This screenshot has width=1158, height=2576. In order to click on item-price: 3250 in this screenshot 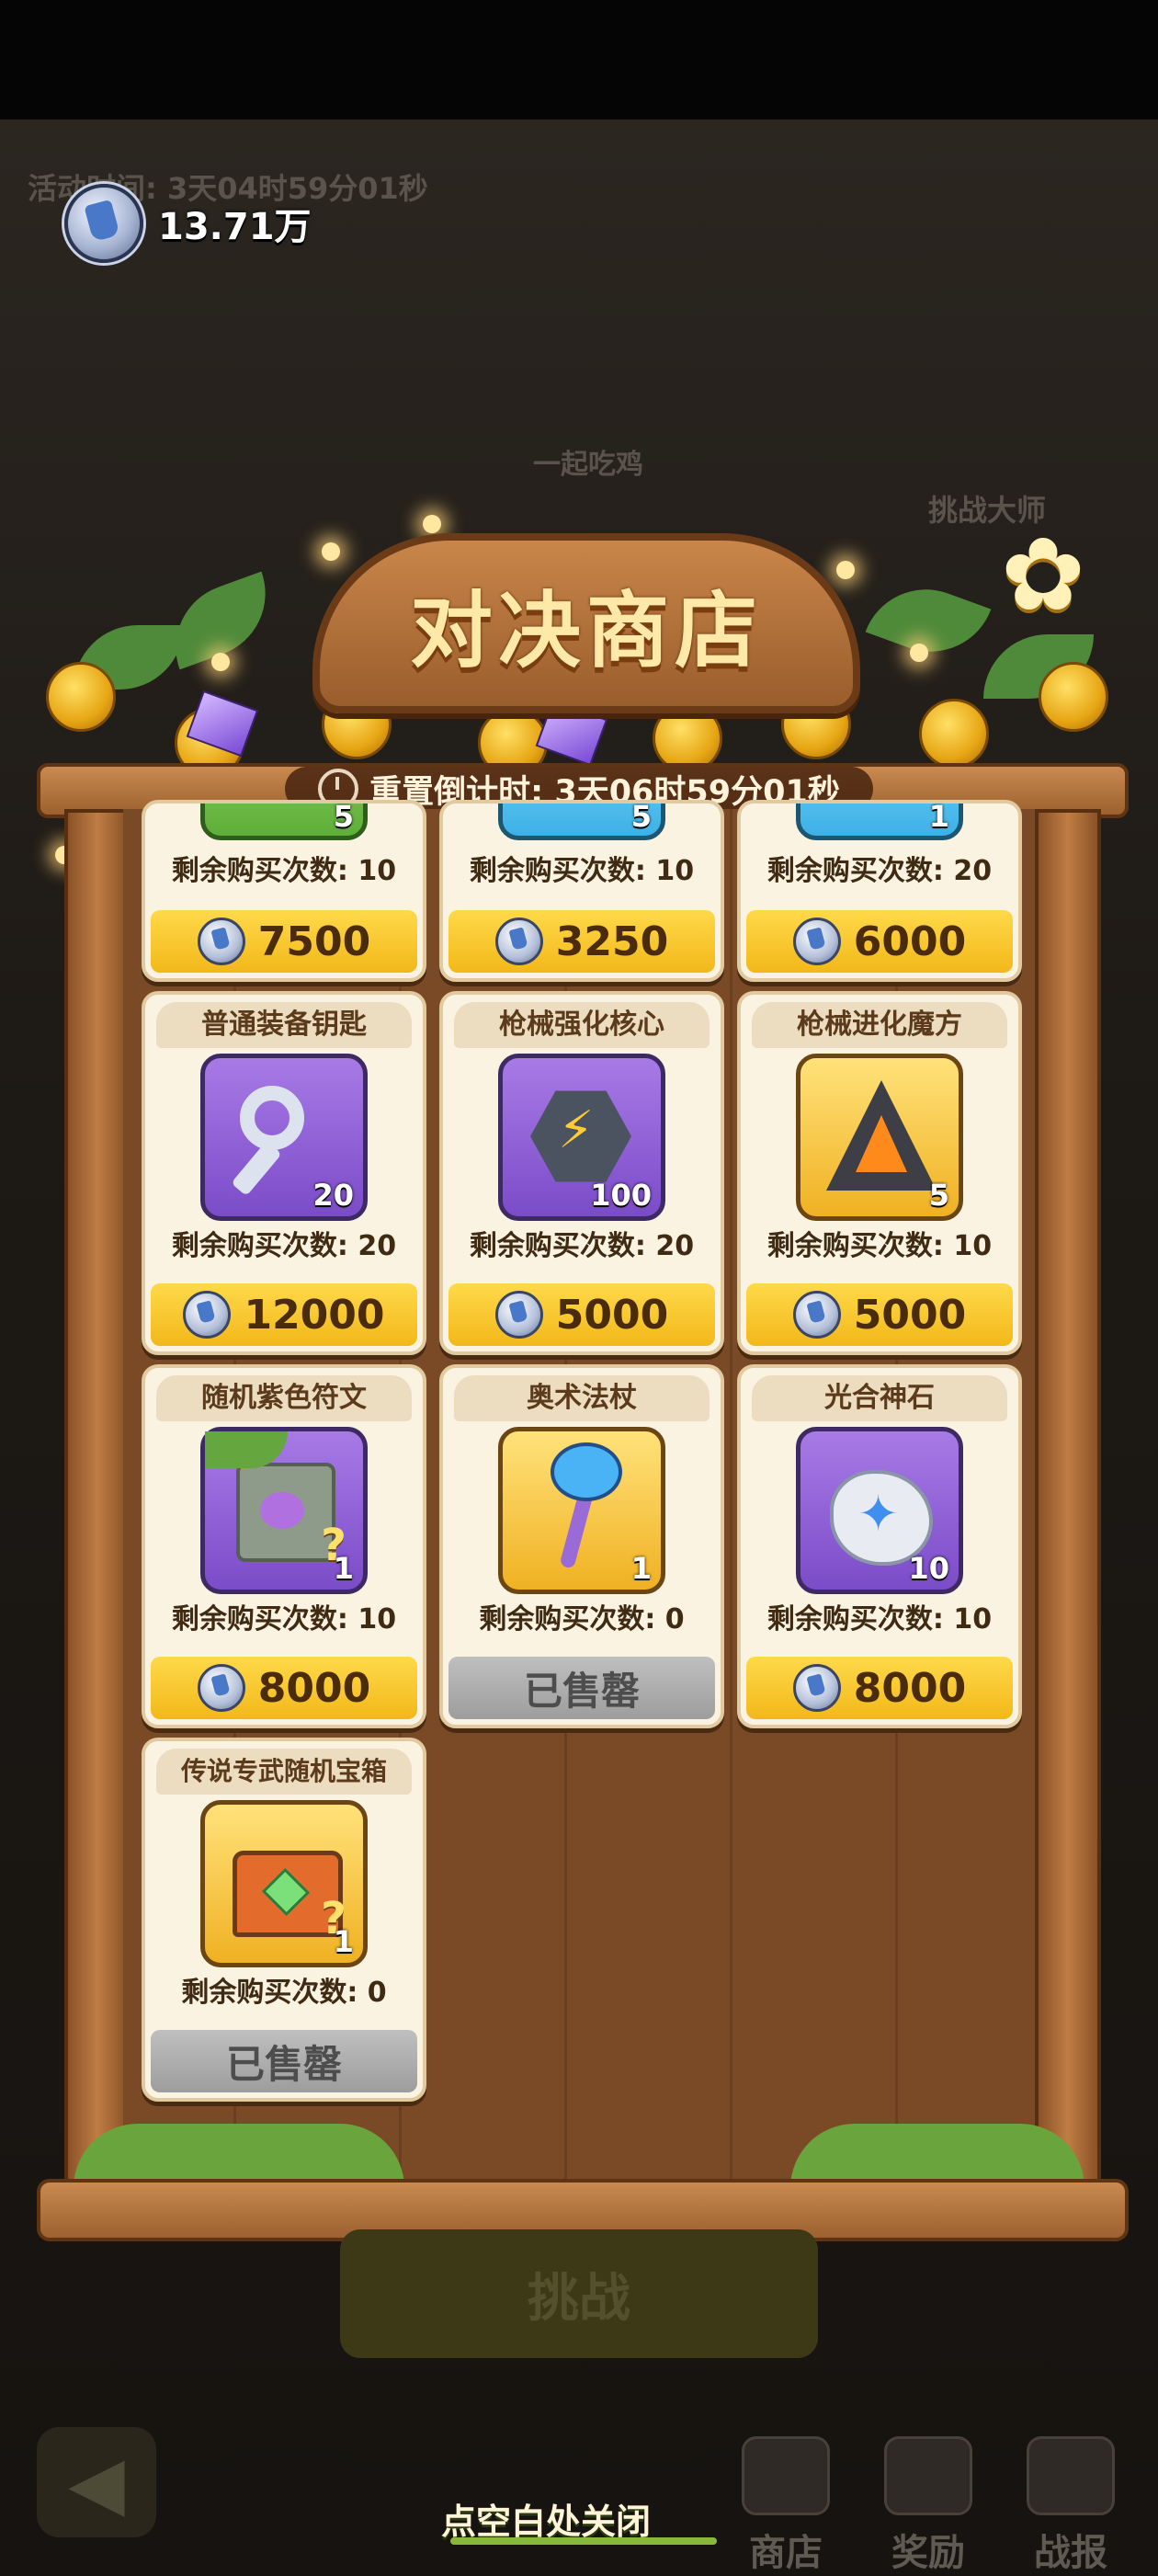, I will do `click(612, 941)`.